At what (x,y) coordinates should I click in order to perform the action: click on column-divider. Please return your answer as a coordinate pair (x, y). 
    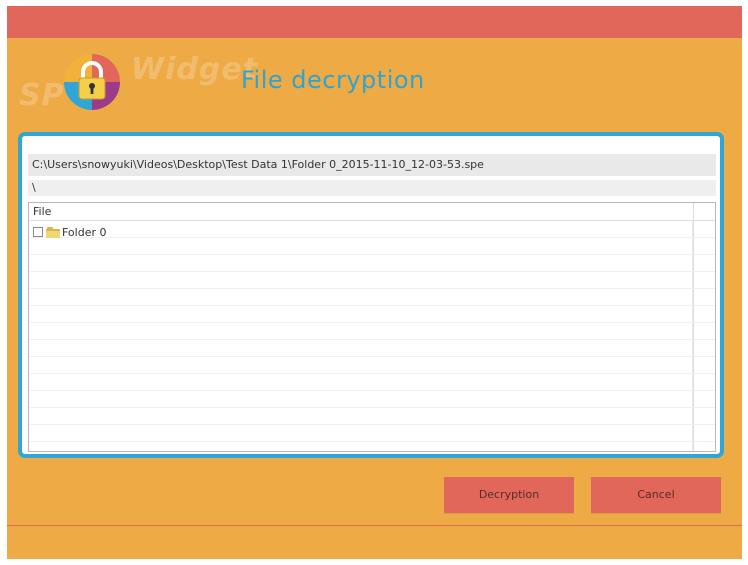
    Looking at the image, I should click on (692, 336).